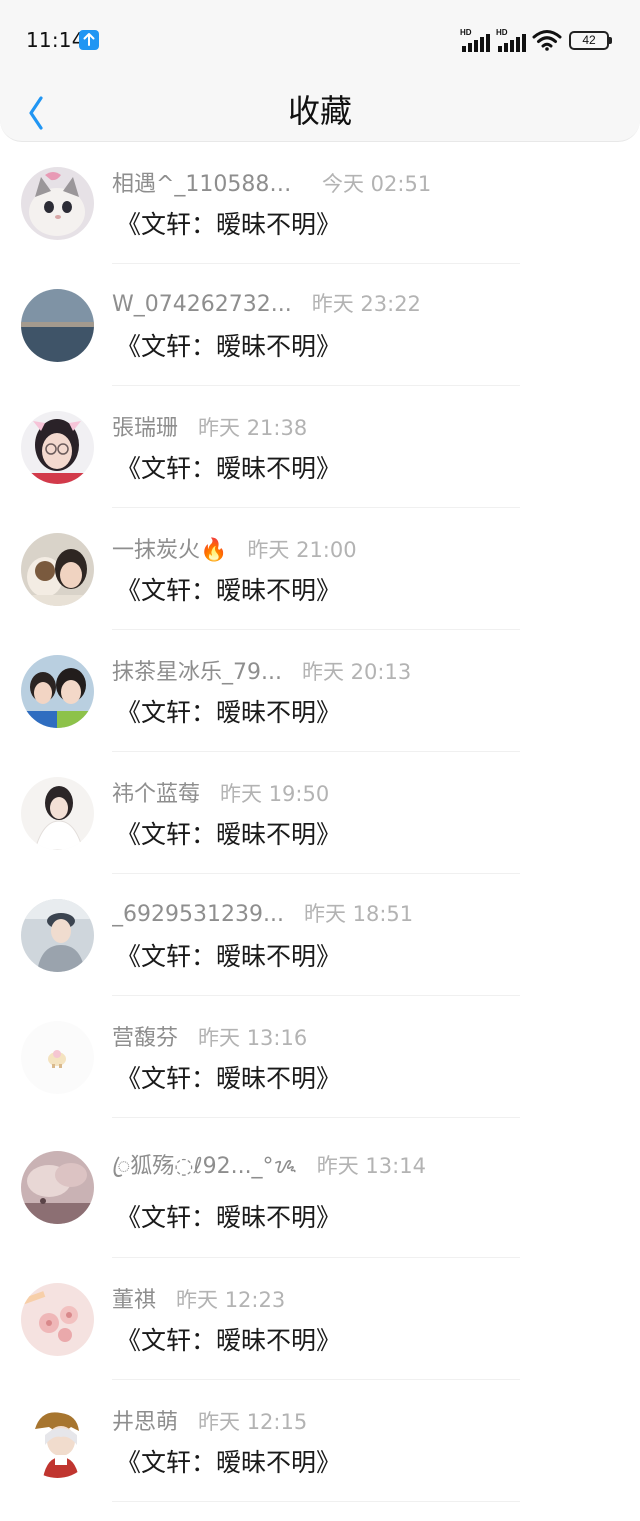 The height and width of the screenshot is (1521, 640). Describe the element at coordinates (356, 672) in the screenshot. I see `timestamp: 昨天 20:13` at that location.